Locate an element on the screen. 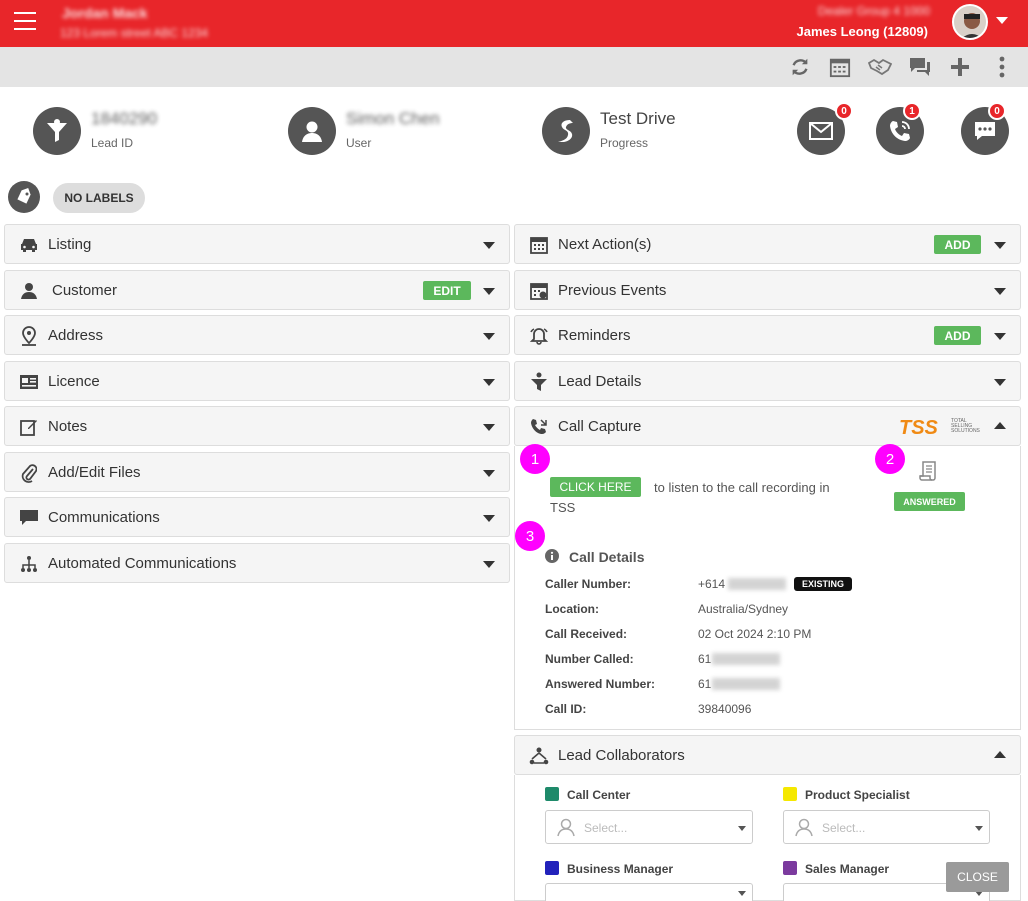  panel-lead-collaborators: Lead Collaborators is located at coordinates (767, 755).